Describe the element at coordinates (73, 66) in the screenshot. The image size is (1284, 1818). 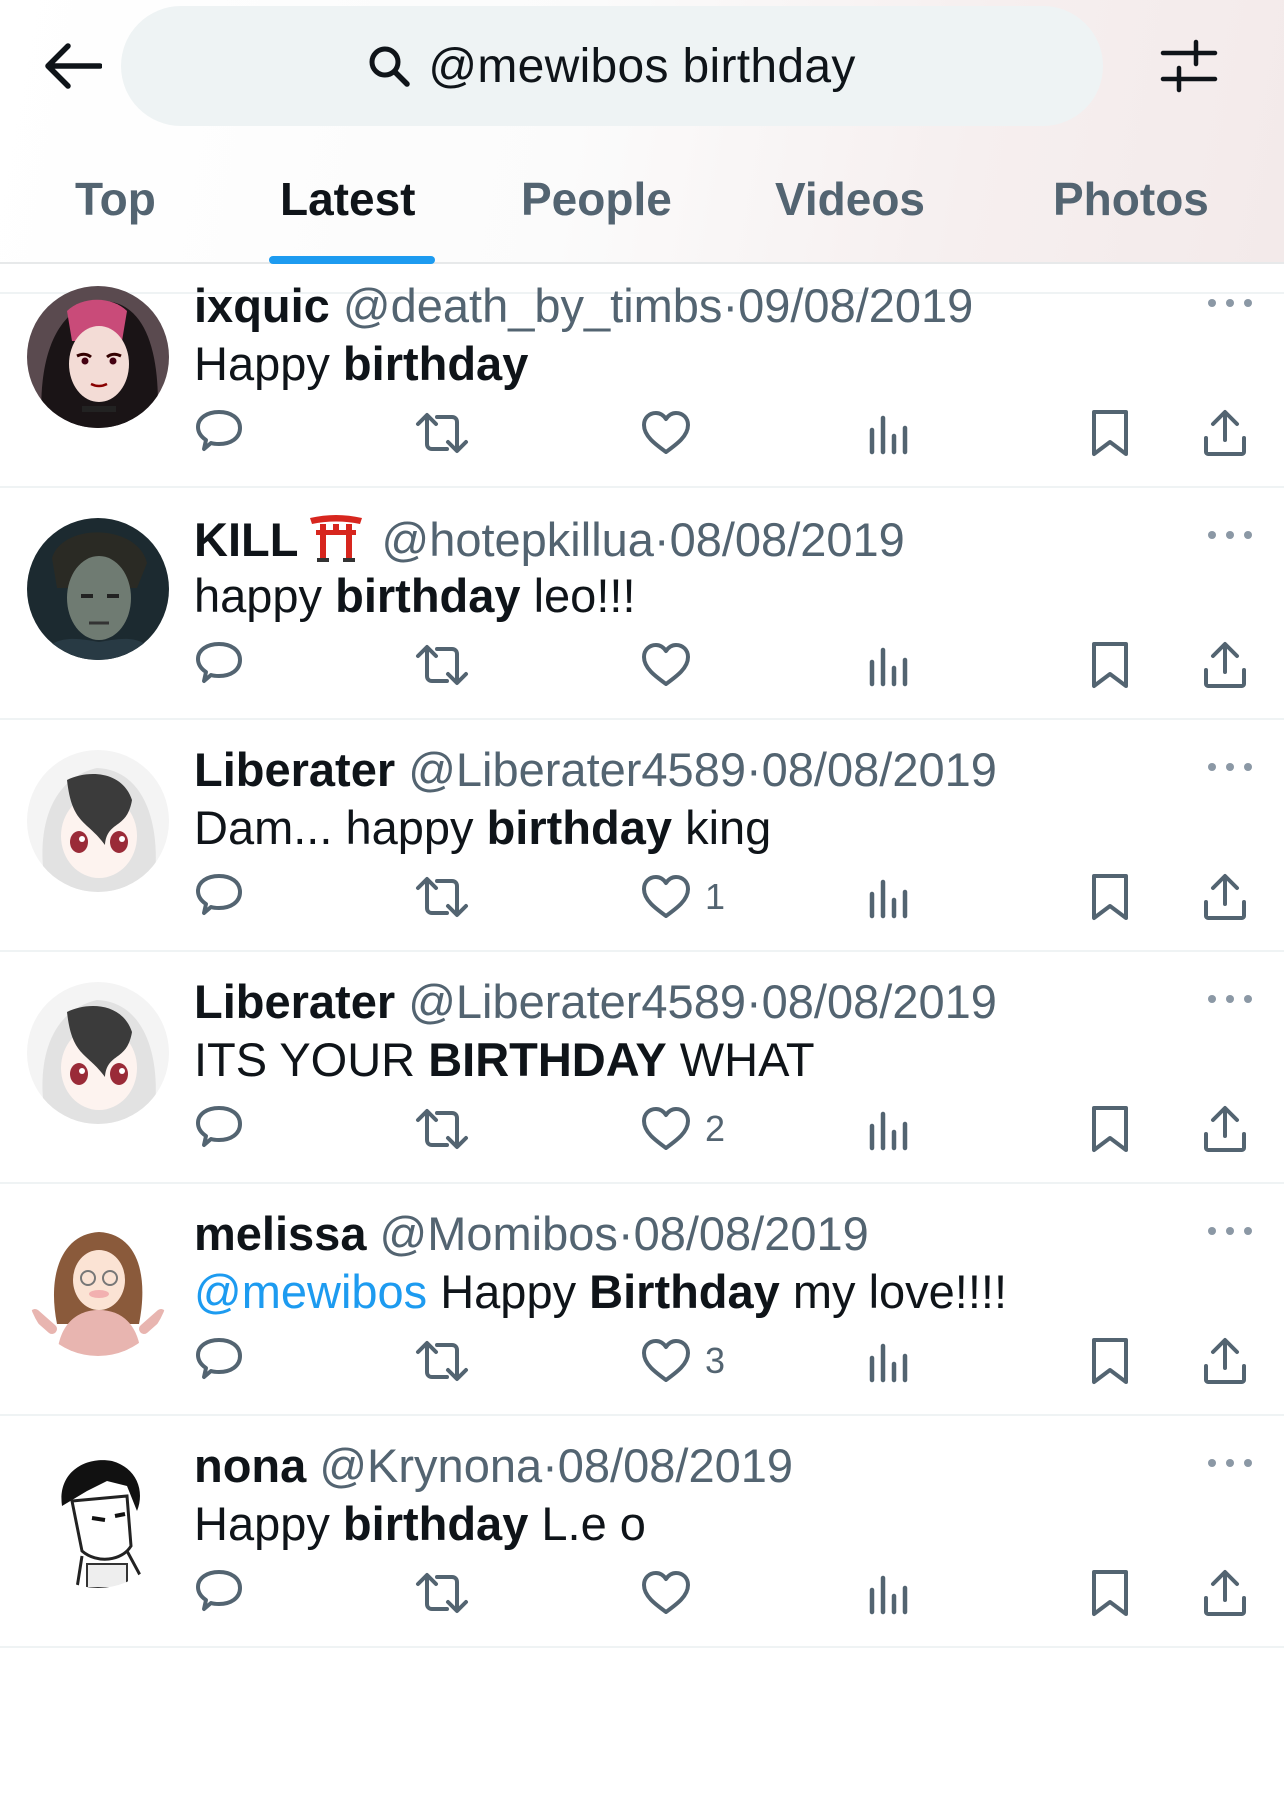
I see `back-button` at that location.